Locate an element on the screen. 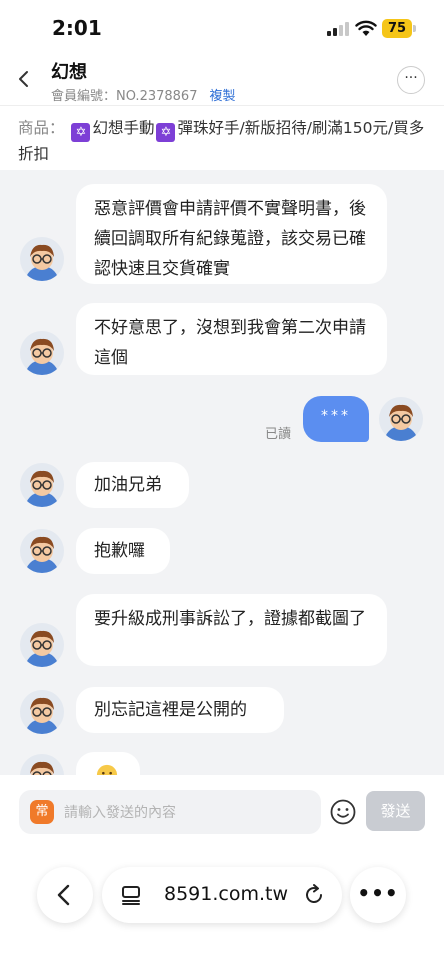 This screenshot has width=444, height=960. member-id-line: 會員編號：NO.2378867 複製 is located at coordinates (143, 94).